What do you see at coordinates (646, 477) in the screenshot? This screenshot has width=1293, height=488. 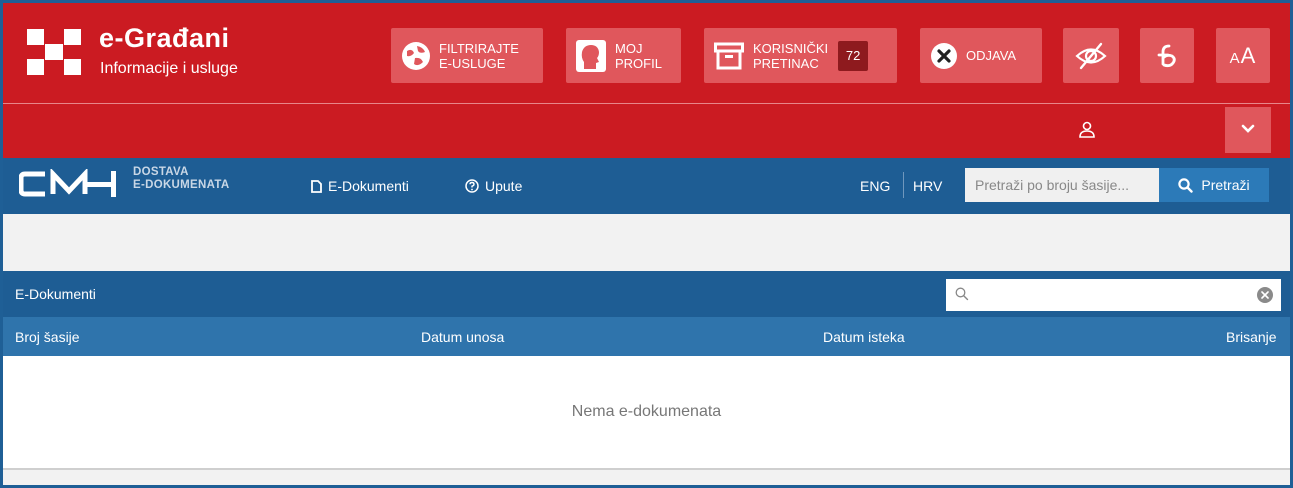 I see `page-footer-area` at bounding box center [646, 477].